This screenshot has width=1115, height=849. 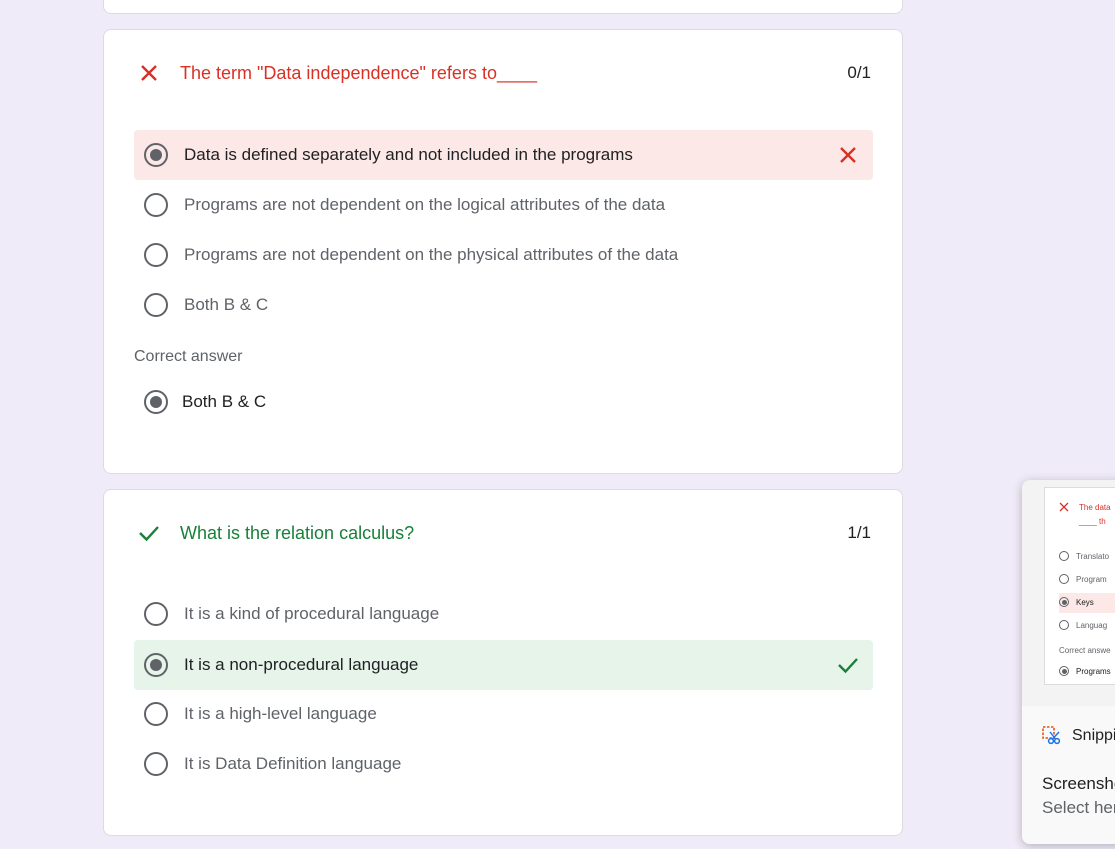 I want to click on answer-option-selected: It is a non-procedural language, so click(x=503, y=665).